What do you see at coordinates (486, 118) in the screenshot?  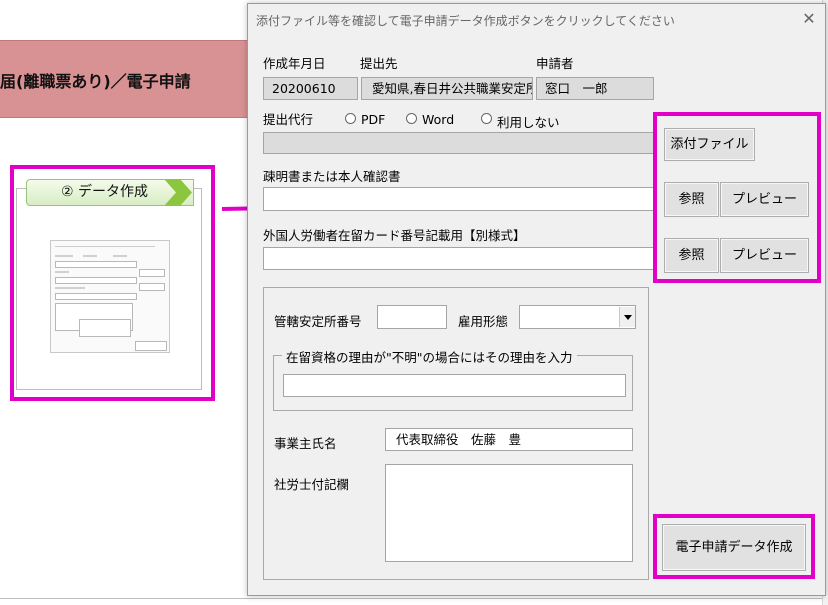 I see `radio-none` at bounding box center [486, 118].